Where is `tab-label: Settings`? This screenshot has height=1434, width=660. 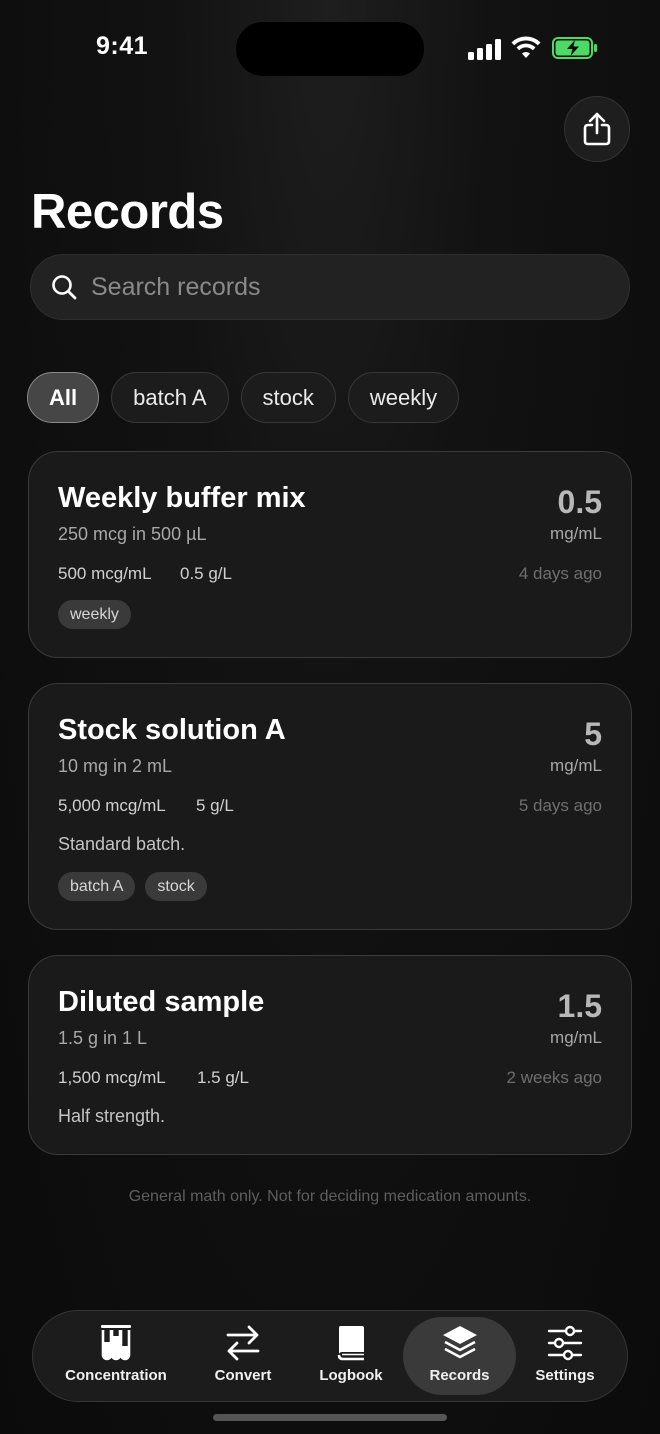
tab-label: Settings is located at coordinates (565, 1375).